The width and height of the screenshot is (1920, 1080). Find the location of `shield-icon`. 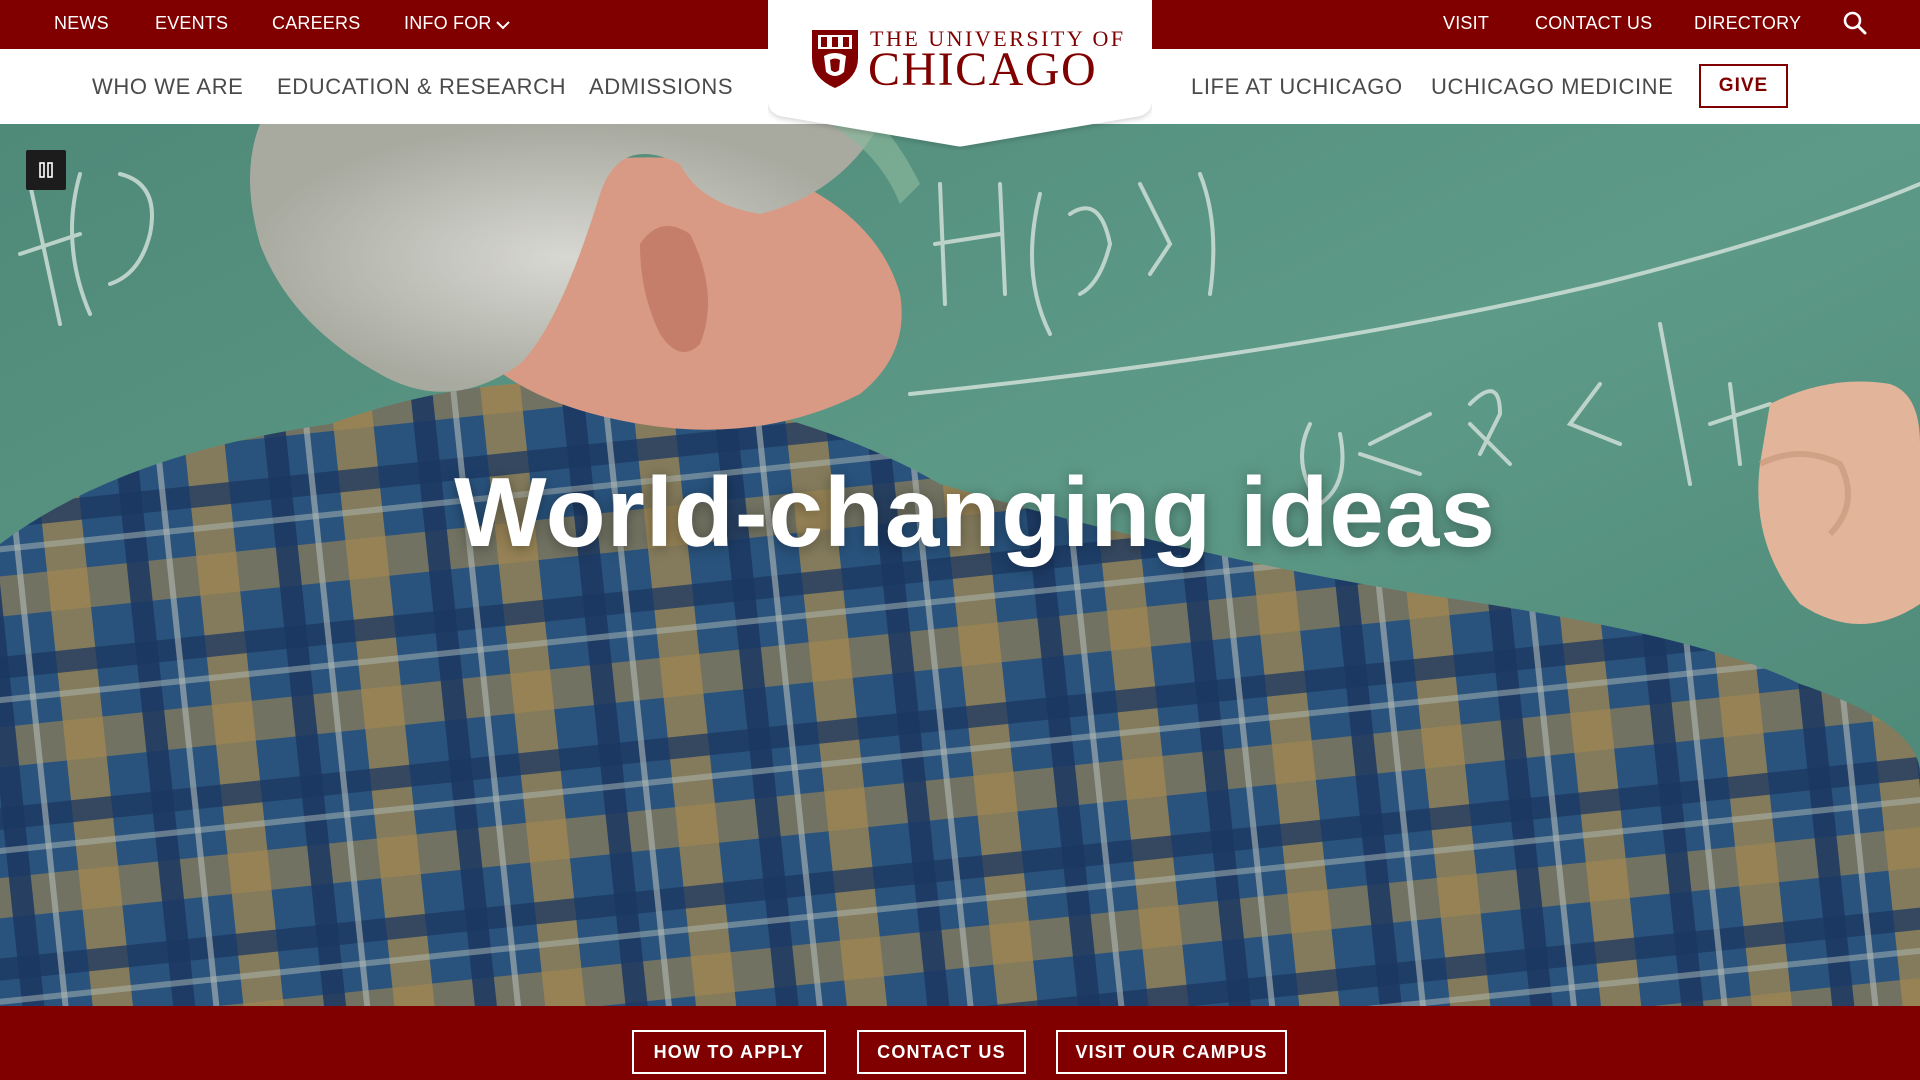

shield-icon is located at coordinates (835, 59).